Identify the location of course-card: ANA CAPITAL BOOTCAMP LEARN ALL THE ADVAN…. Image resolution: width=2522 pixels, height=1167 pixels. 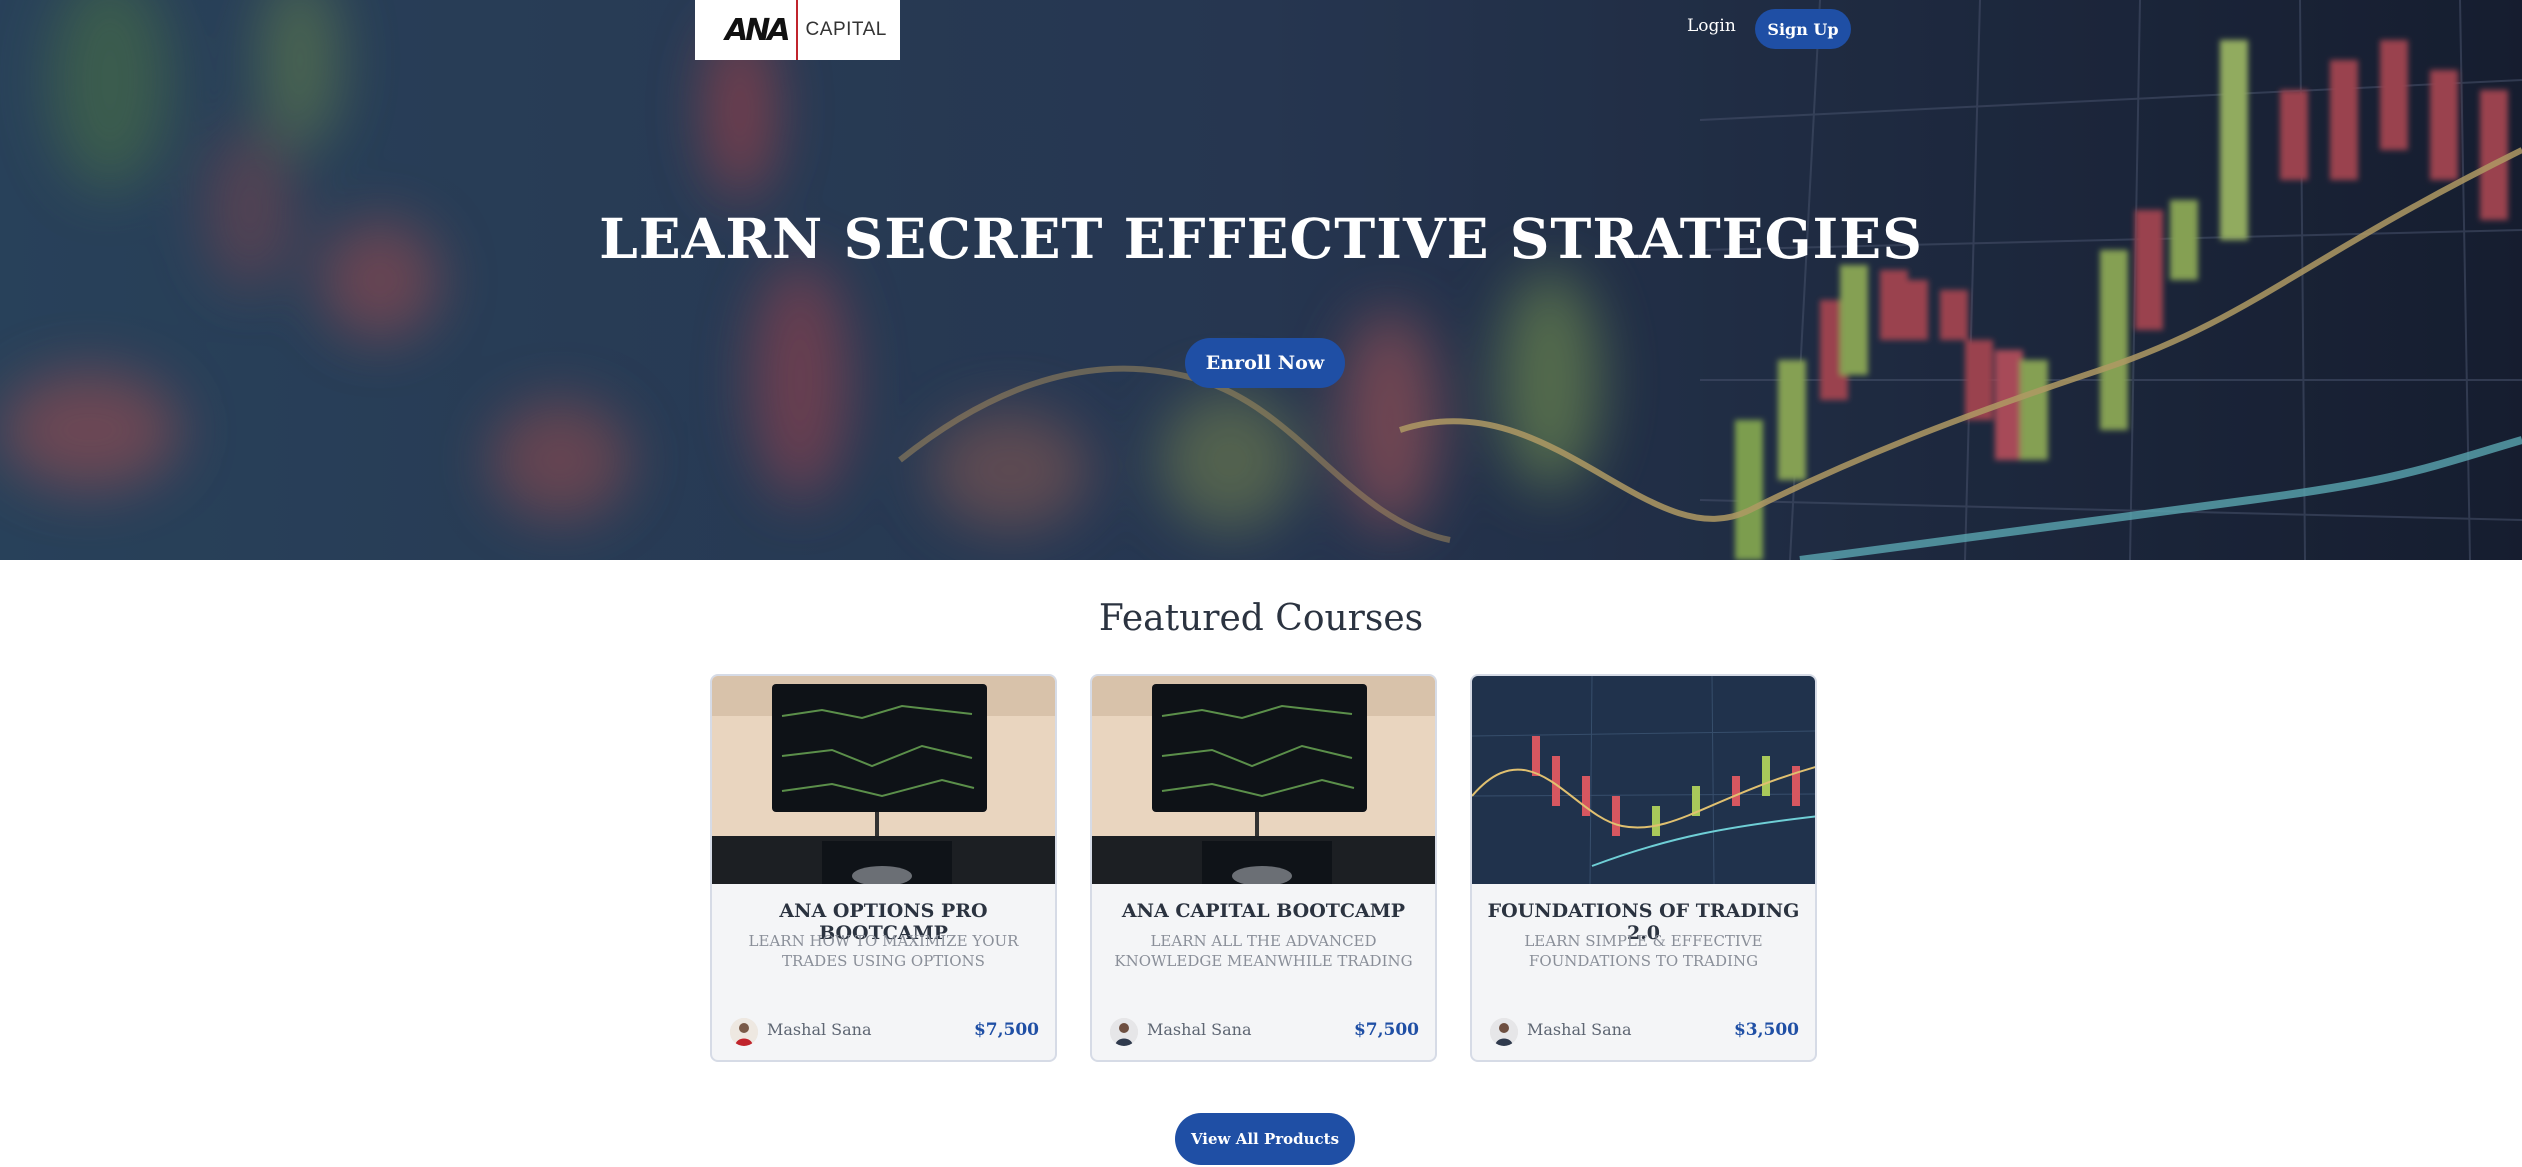
(1263, 868).